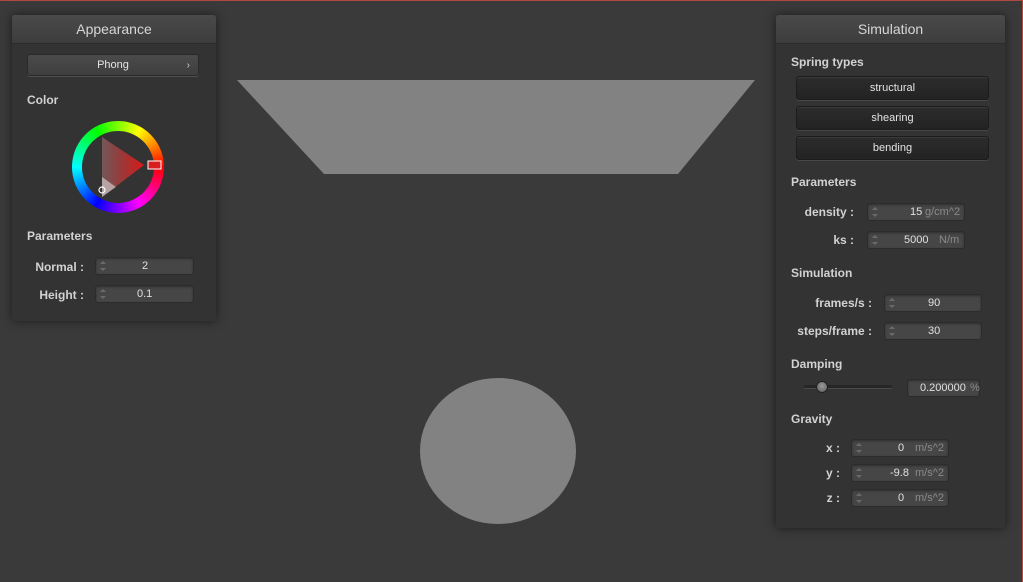 This screenshot has height=582, width=1023. Describe the element at coordinates (833, 498) in the screenshot. I see `gravity-z-label: z :` at that location.